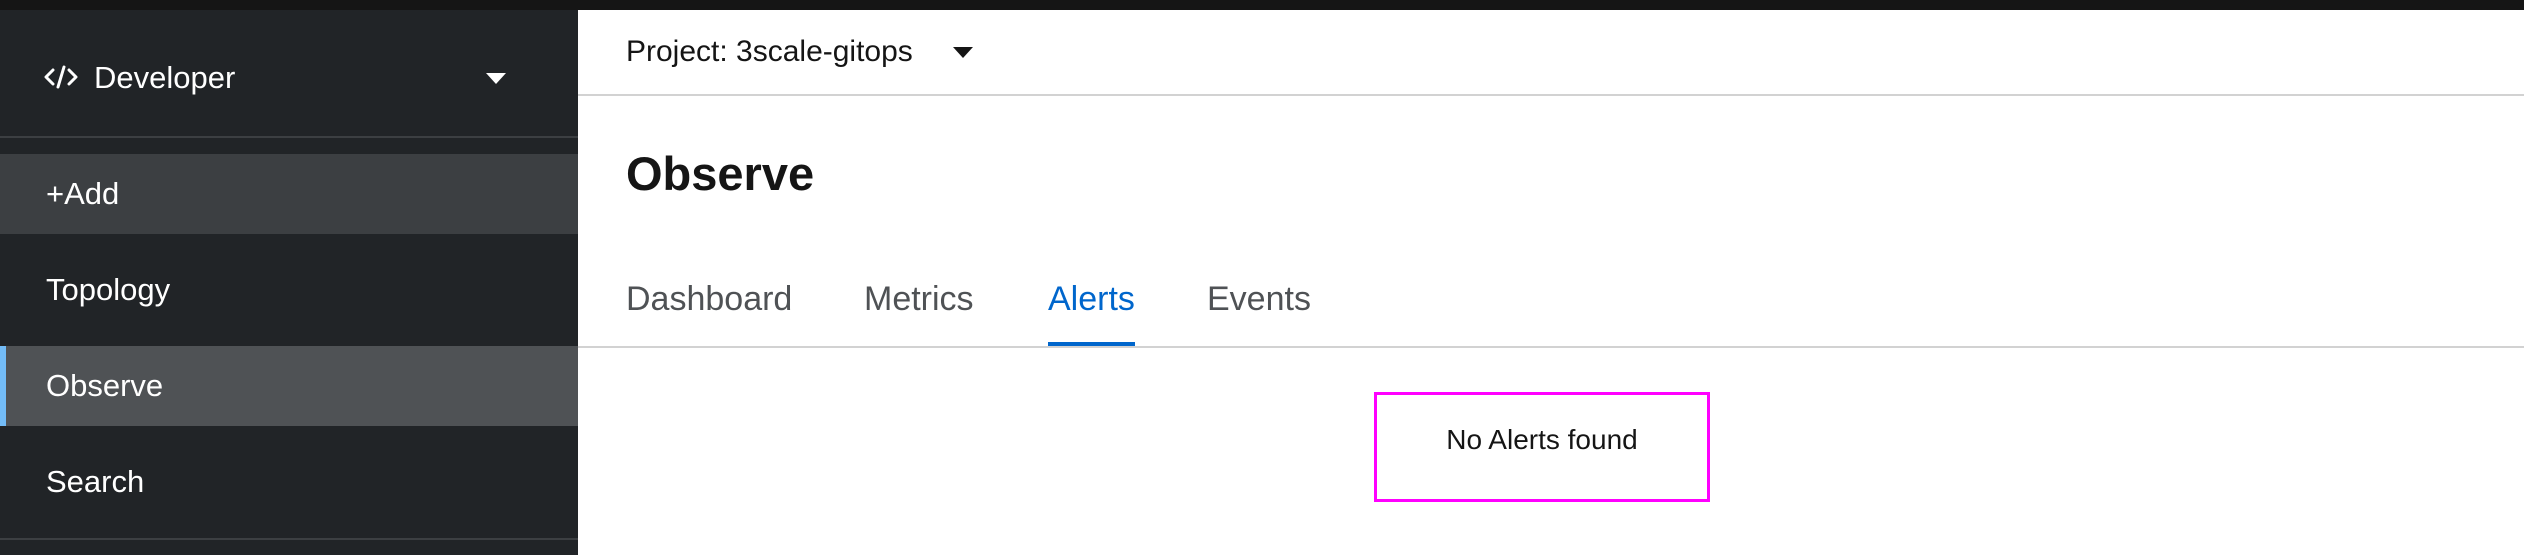 Image resolution: width=2524 pixels, height=555 pixels. I want to click on empty-state-message: No Alerts found, so click(1542, 439).